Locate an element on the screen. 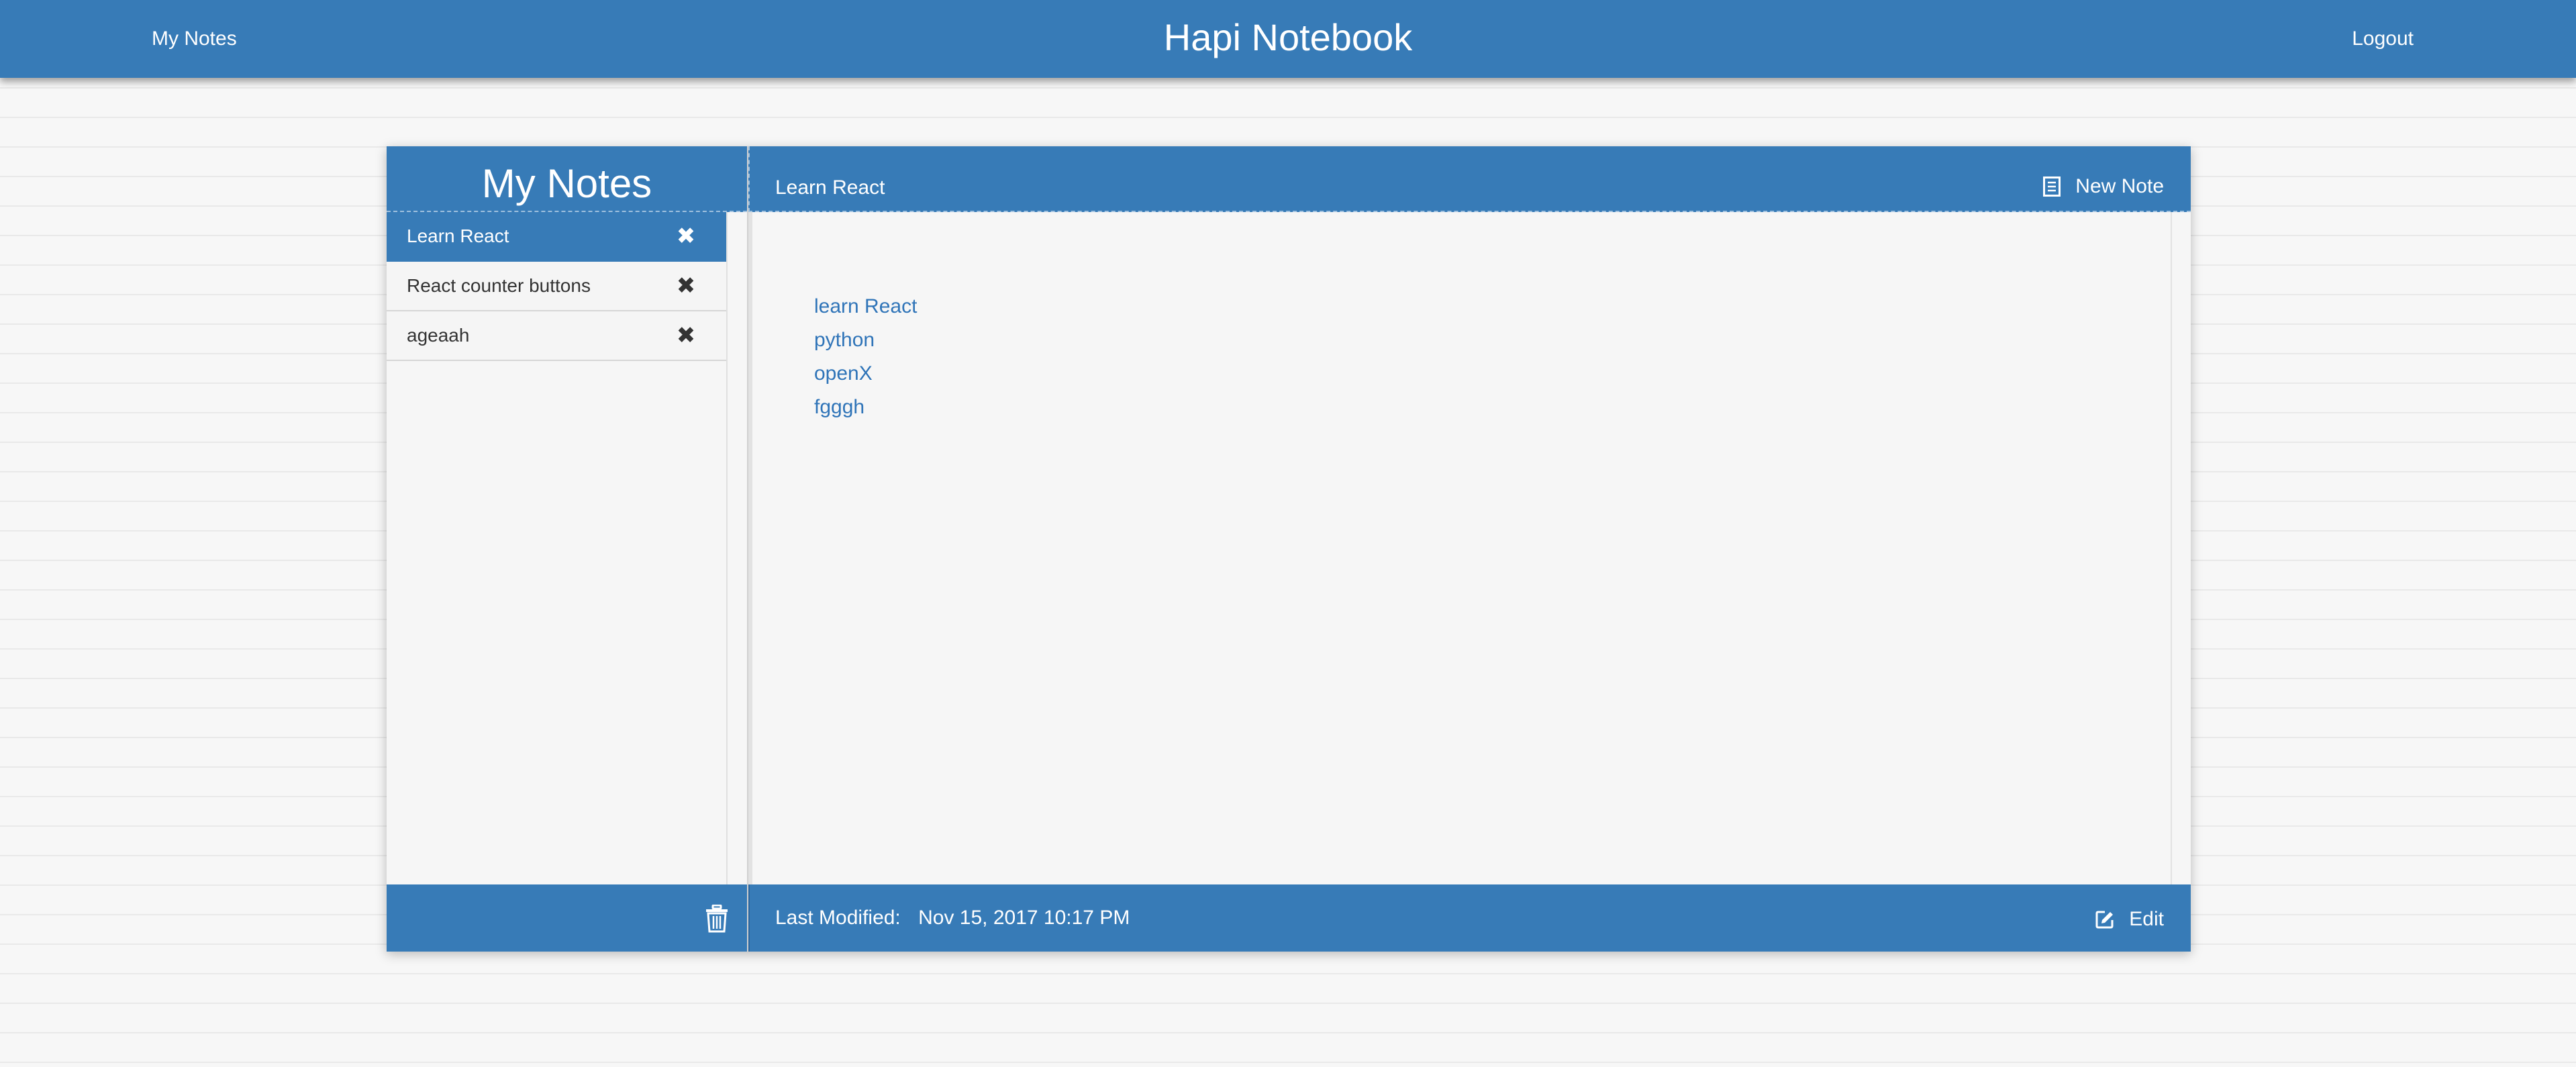 The image size is (2576, 1067). new-note-button: New Note is located at coordinates (2103, 186).